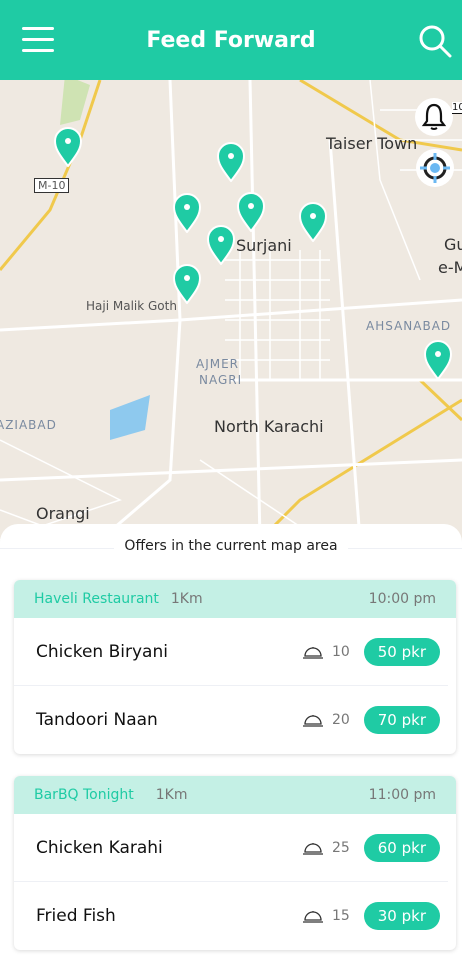 The width and height of the screenshot is (462, 975). Describe the element at coordinates (235, 795) in the screenshot. I see `restaurant-header: BarBQ Tonight 1Km 11:00 pm` at that location.